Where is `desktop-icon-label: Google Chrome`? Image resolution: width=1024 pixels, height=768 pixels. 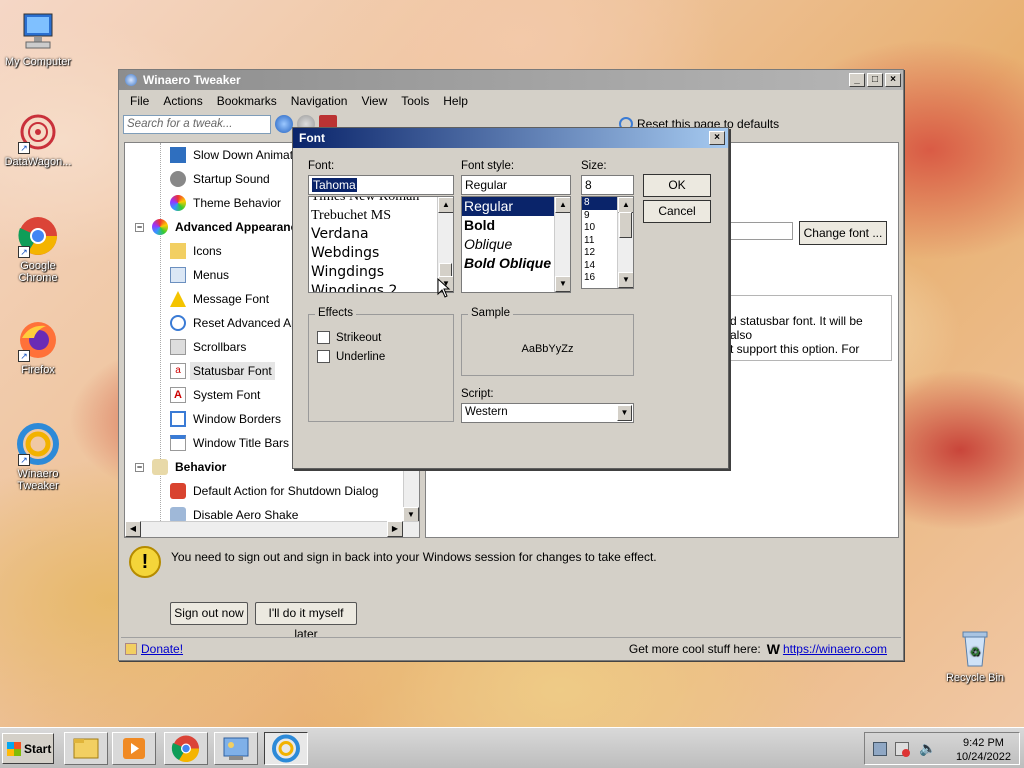
desktop-icon-label: Google Chrome is located at coordinates (38, 272).